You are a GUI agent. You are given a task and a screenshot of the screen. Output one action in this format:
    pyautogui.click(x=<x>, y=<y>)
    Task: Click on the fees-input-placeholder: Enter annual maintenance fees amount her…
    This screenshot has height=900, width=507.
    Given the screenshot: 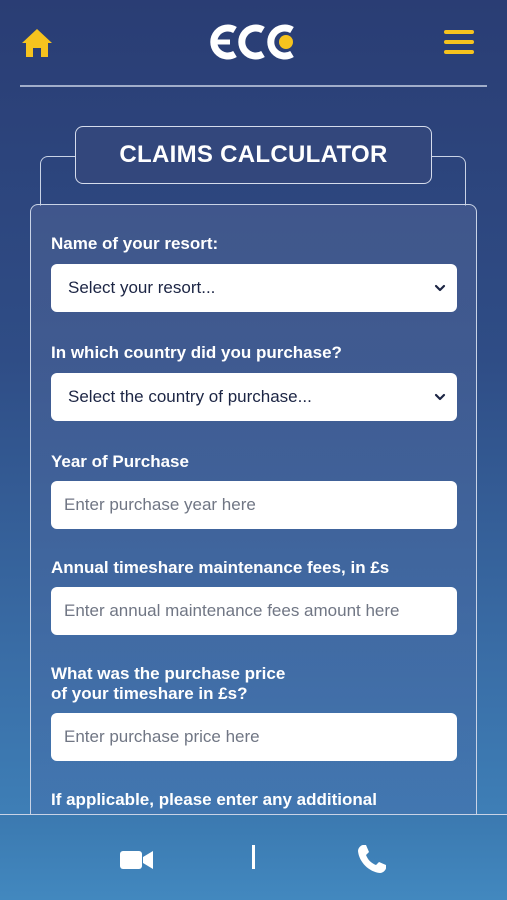 What is the action you would take?
    pyautogui.click(x=232, y=610)
    